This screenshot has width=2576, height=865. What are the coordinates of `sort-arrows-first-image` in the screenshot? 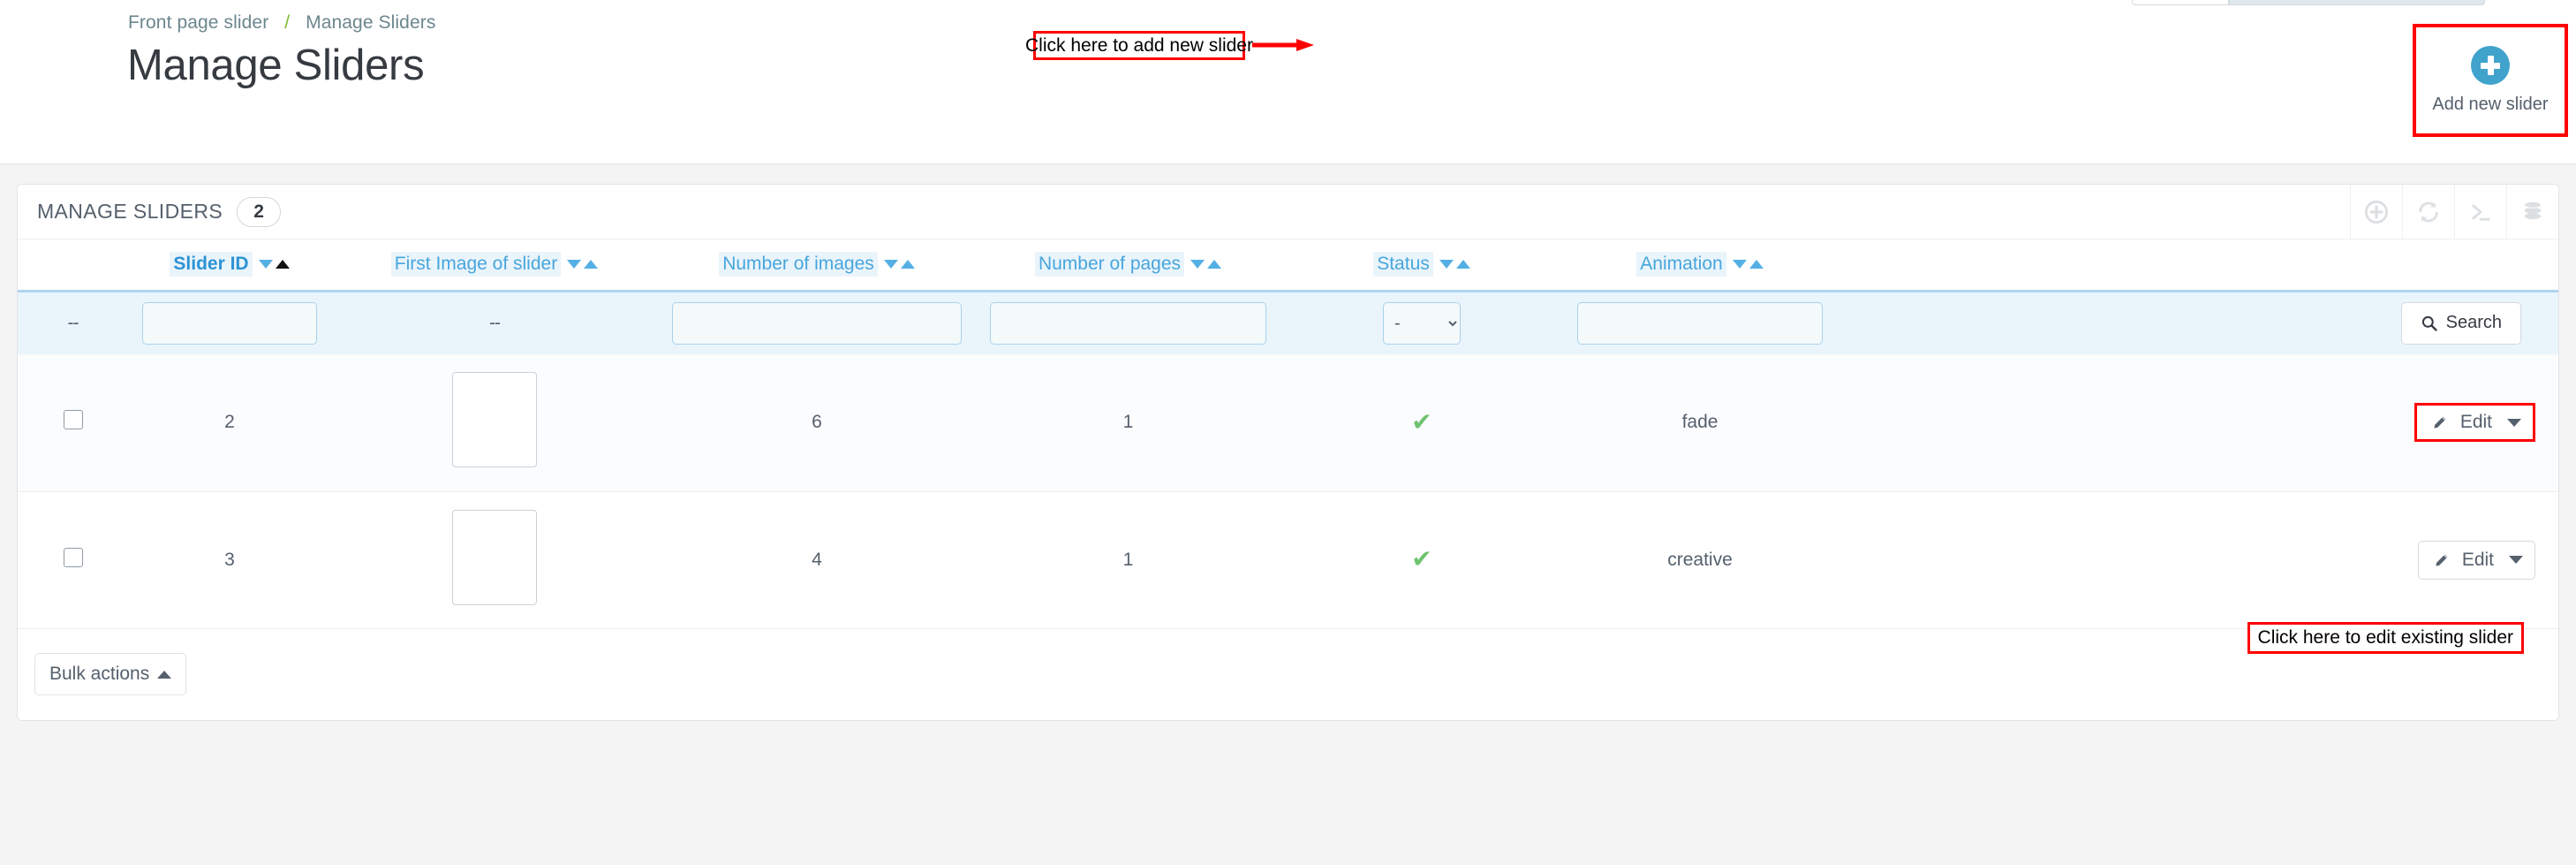 It's located at (583, 265).